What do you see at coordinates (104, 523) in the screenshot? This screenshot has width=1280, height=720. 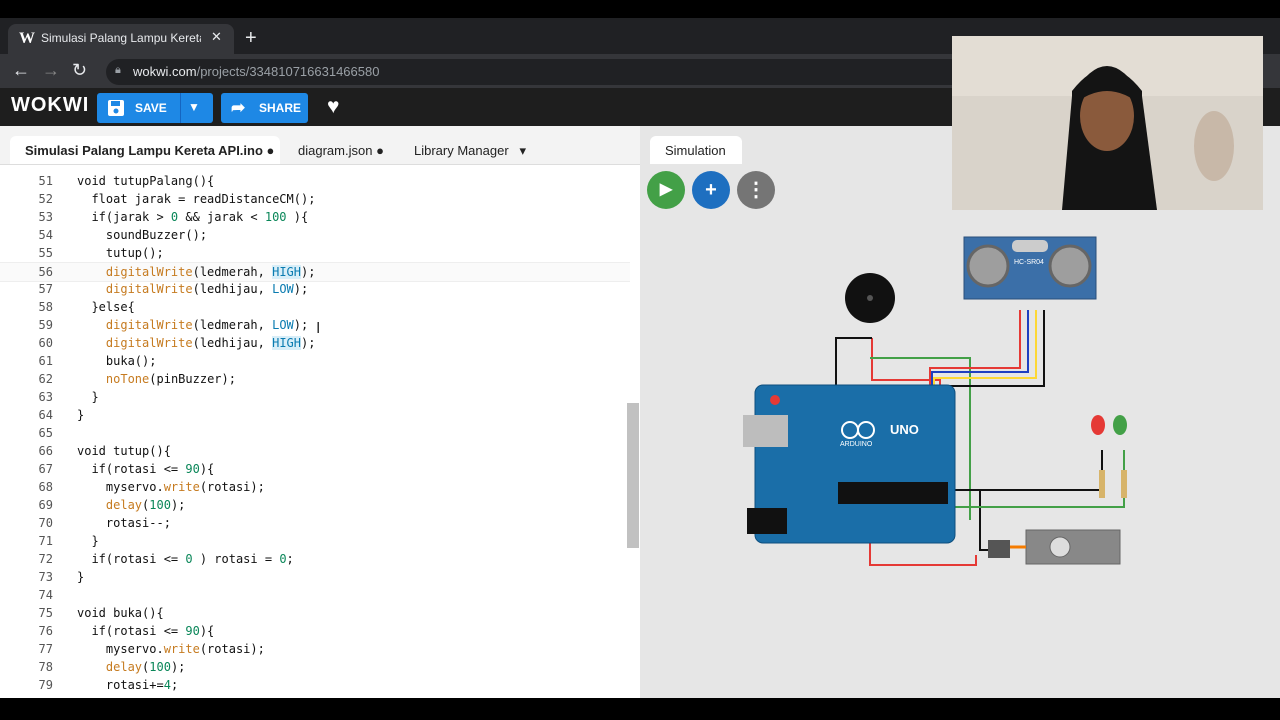 I see `code-line: 70 rotasi--;` at bounding box center [104, 523].